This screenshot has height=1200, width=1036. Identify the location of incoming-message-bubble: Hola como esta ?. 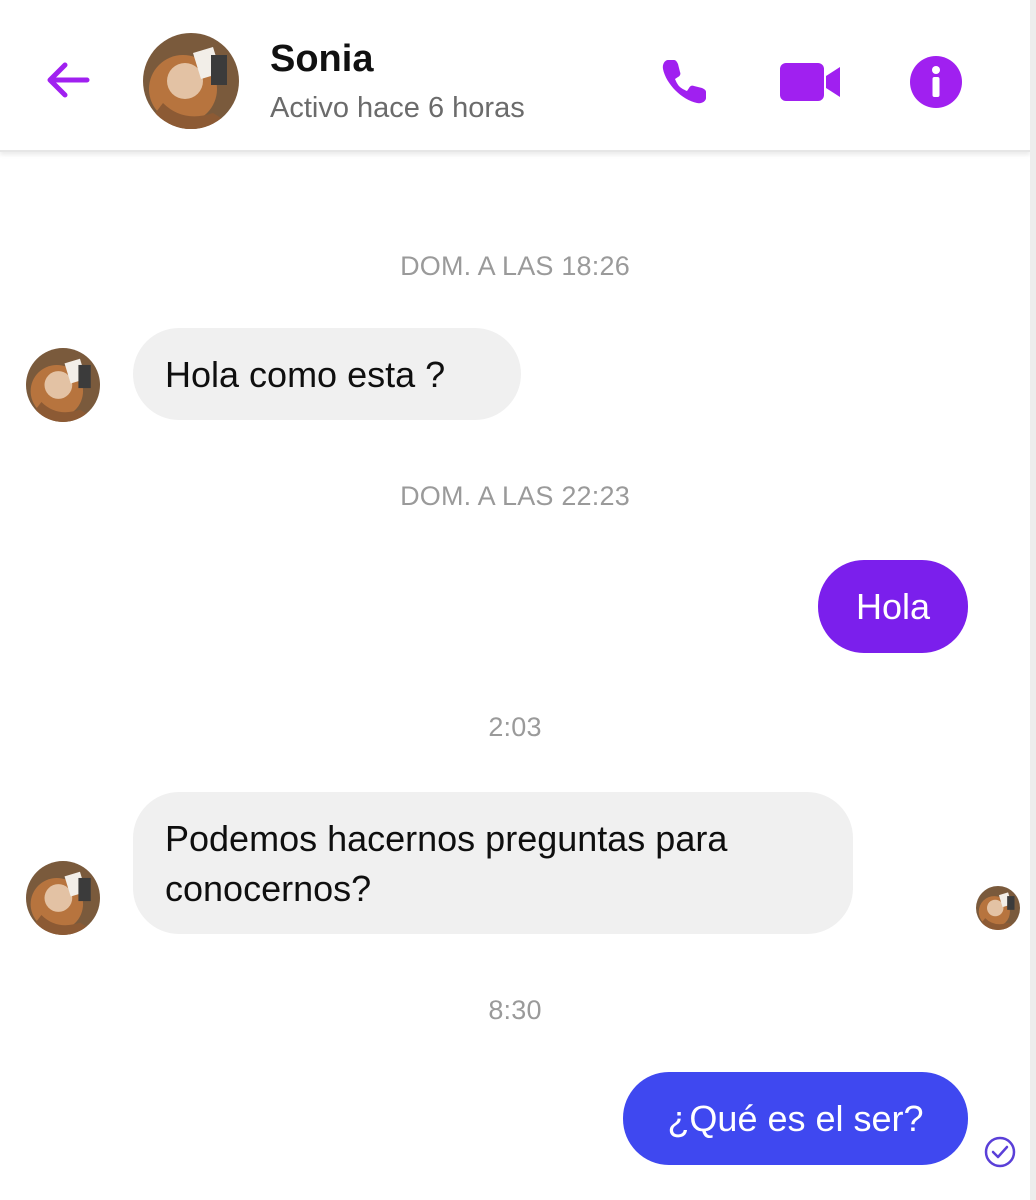
(327, 374).